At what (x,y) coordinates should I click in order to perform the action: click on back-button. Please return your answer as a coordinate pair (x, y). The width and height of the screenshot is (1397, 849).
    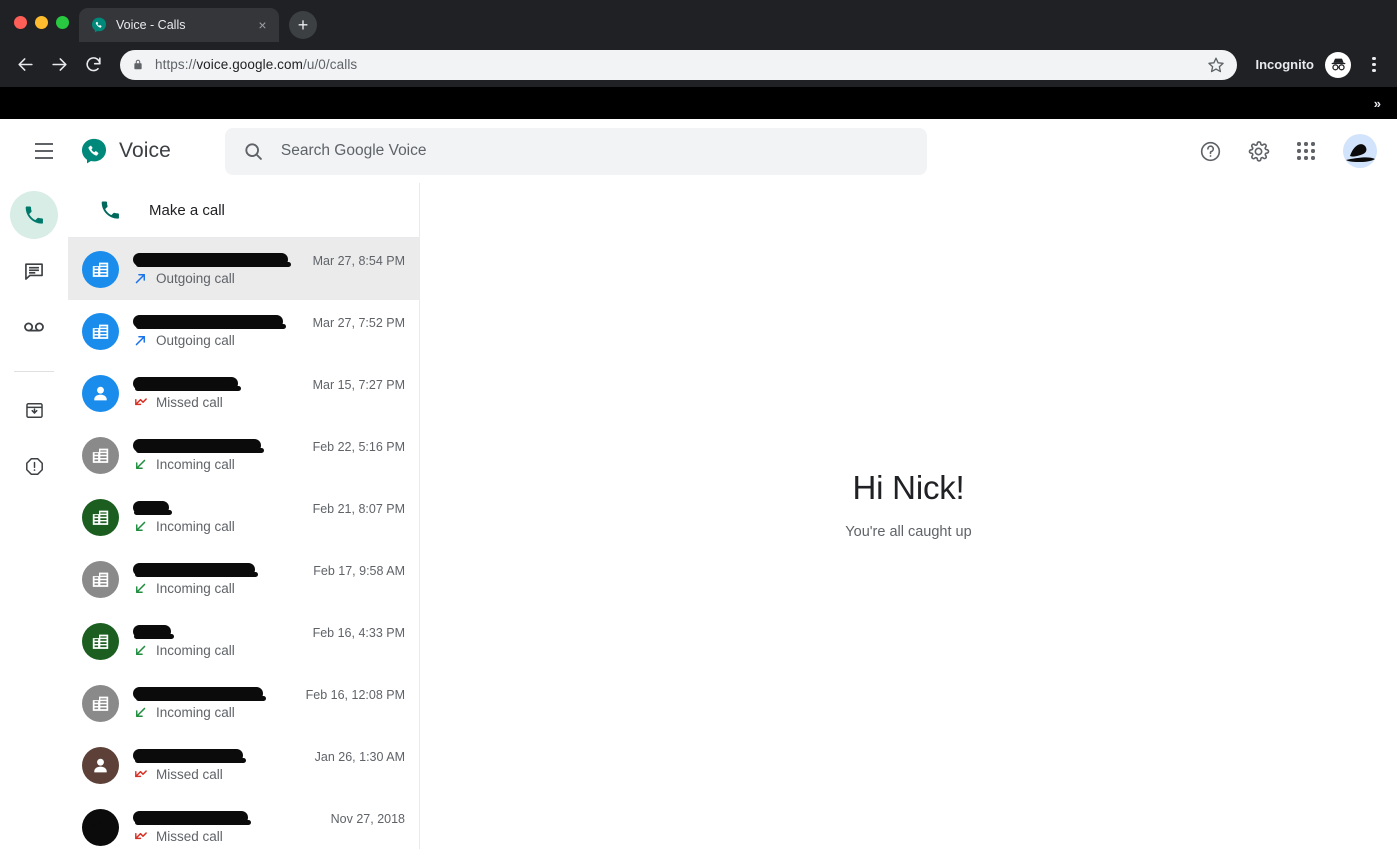
    Looking at the image, I should click on (25, 65).